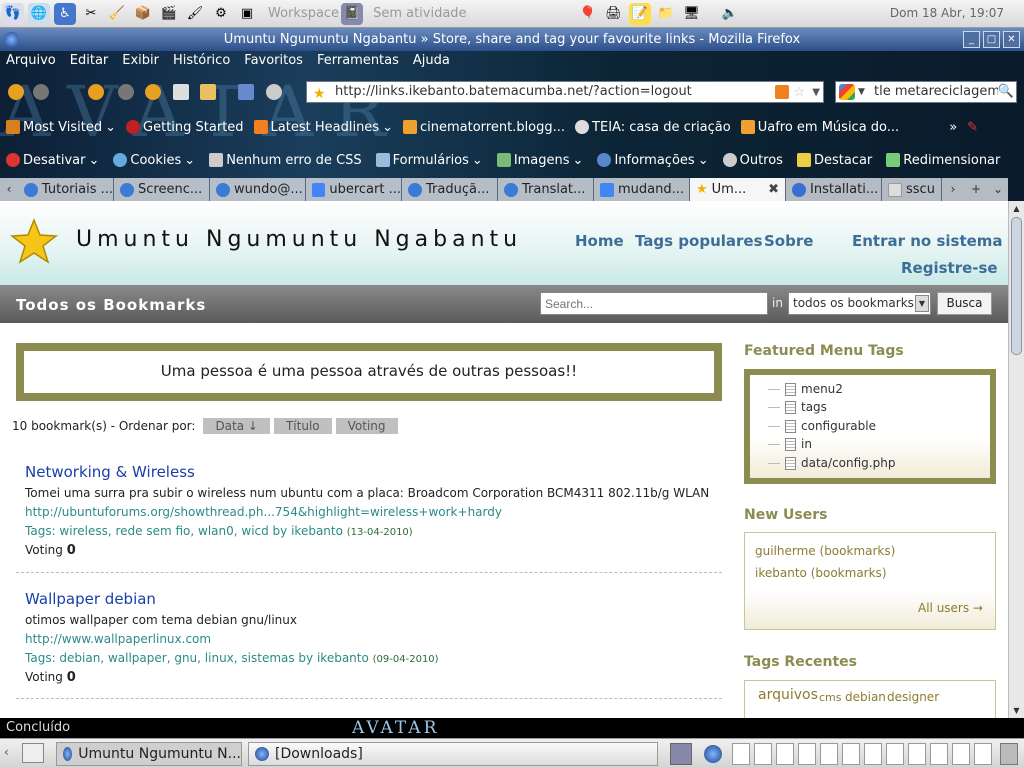  What do you see at coordinates (781, 573) in the screenshot?
I see `user-link: ikebanto` at bounding box center [781, 573].